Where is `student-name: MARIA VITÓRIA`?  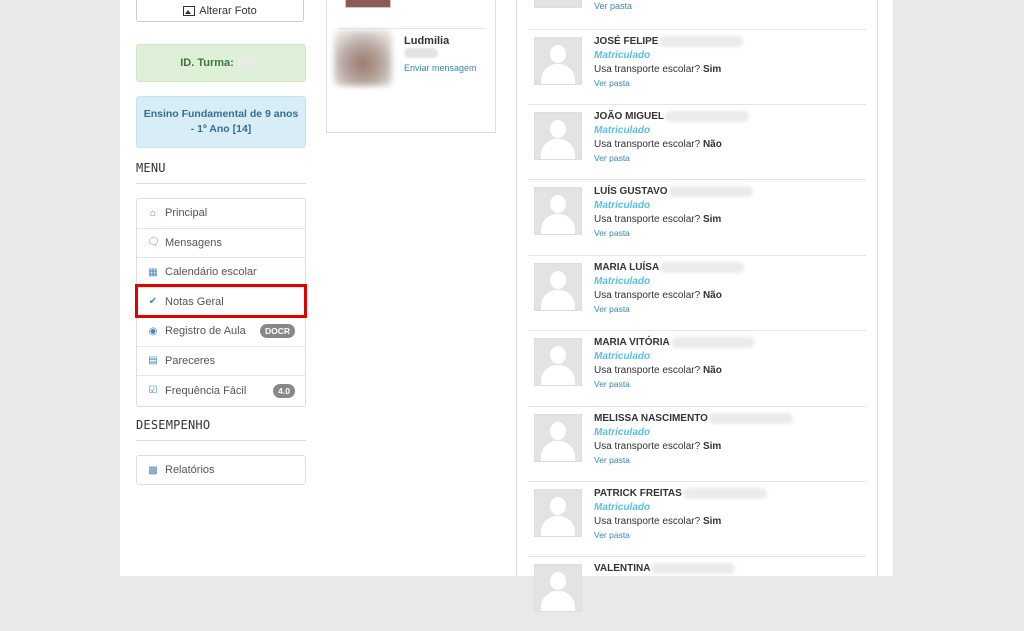 student-name: MARIA VITÓRIA is located at coordinates (674, 342).